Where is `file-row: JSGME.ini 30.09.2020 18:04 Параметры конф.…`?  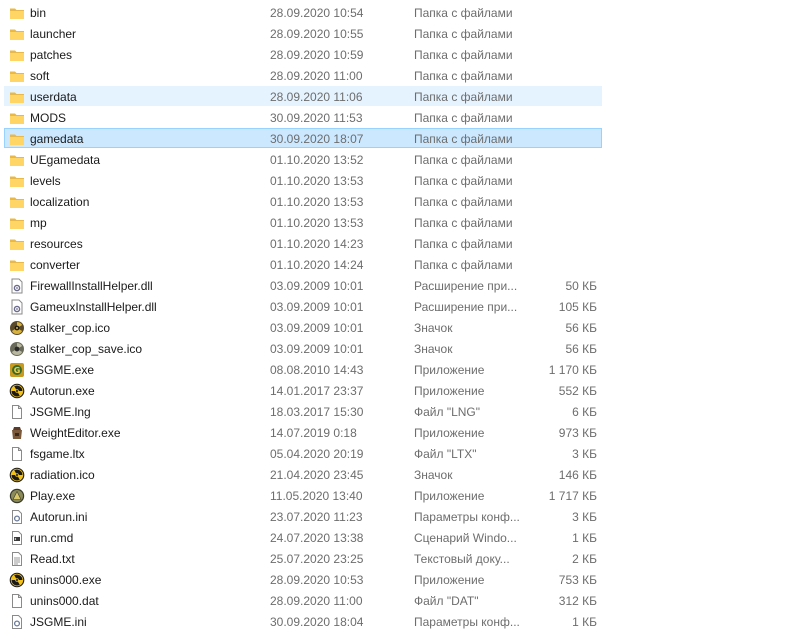
file-row: JSGME.ini 30.09.2020 18:04 Параметры конф.… is located at coordinates (303, 621).